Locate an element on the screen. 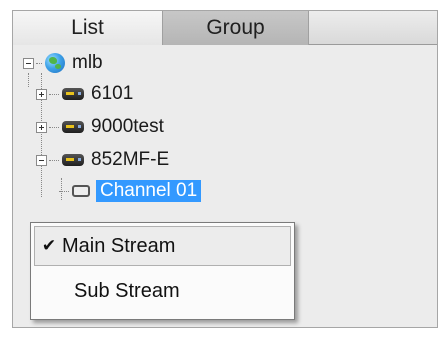 The width and height of the screenshot is (445, 338). menu-item-label: Main Stream is located at coordinates (119, 246).